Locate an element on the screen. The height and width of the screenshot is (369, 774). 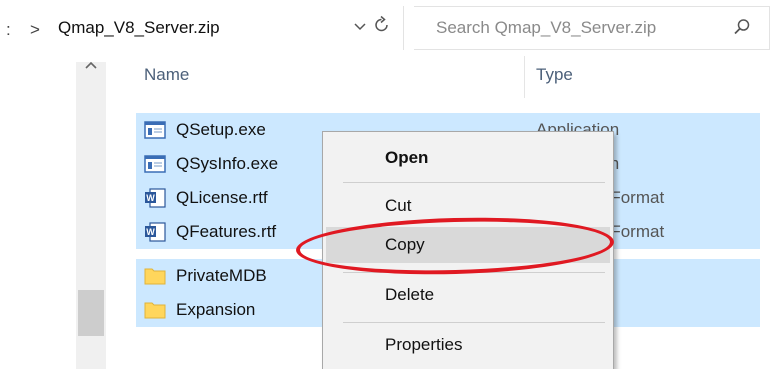
breadcrumb-overflow: : is located at coordinates (8, 30).